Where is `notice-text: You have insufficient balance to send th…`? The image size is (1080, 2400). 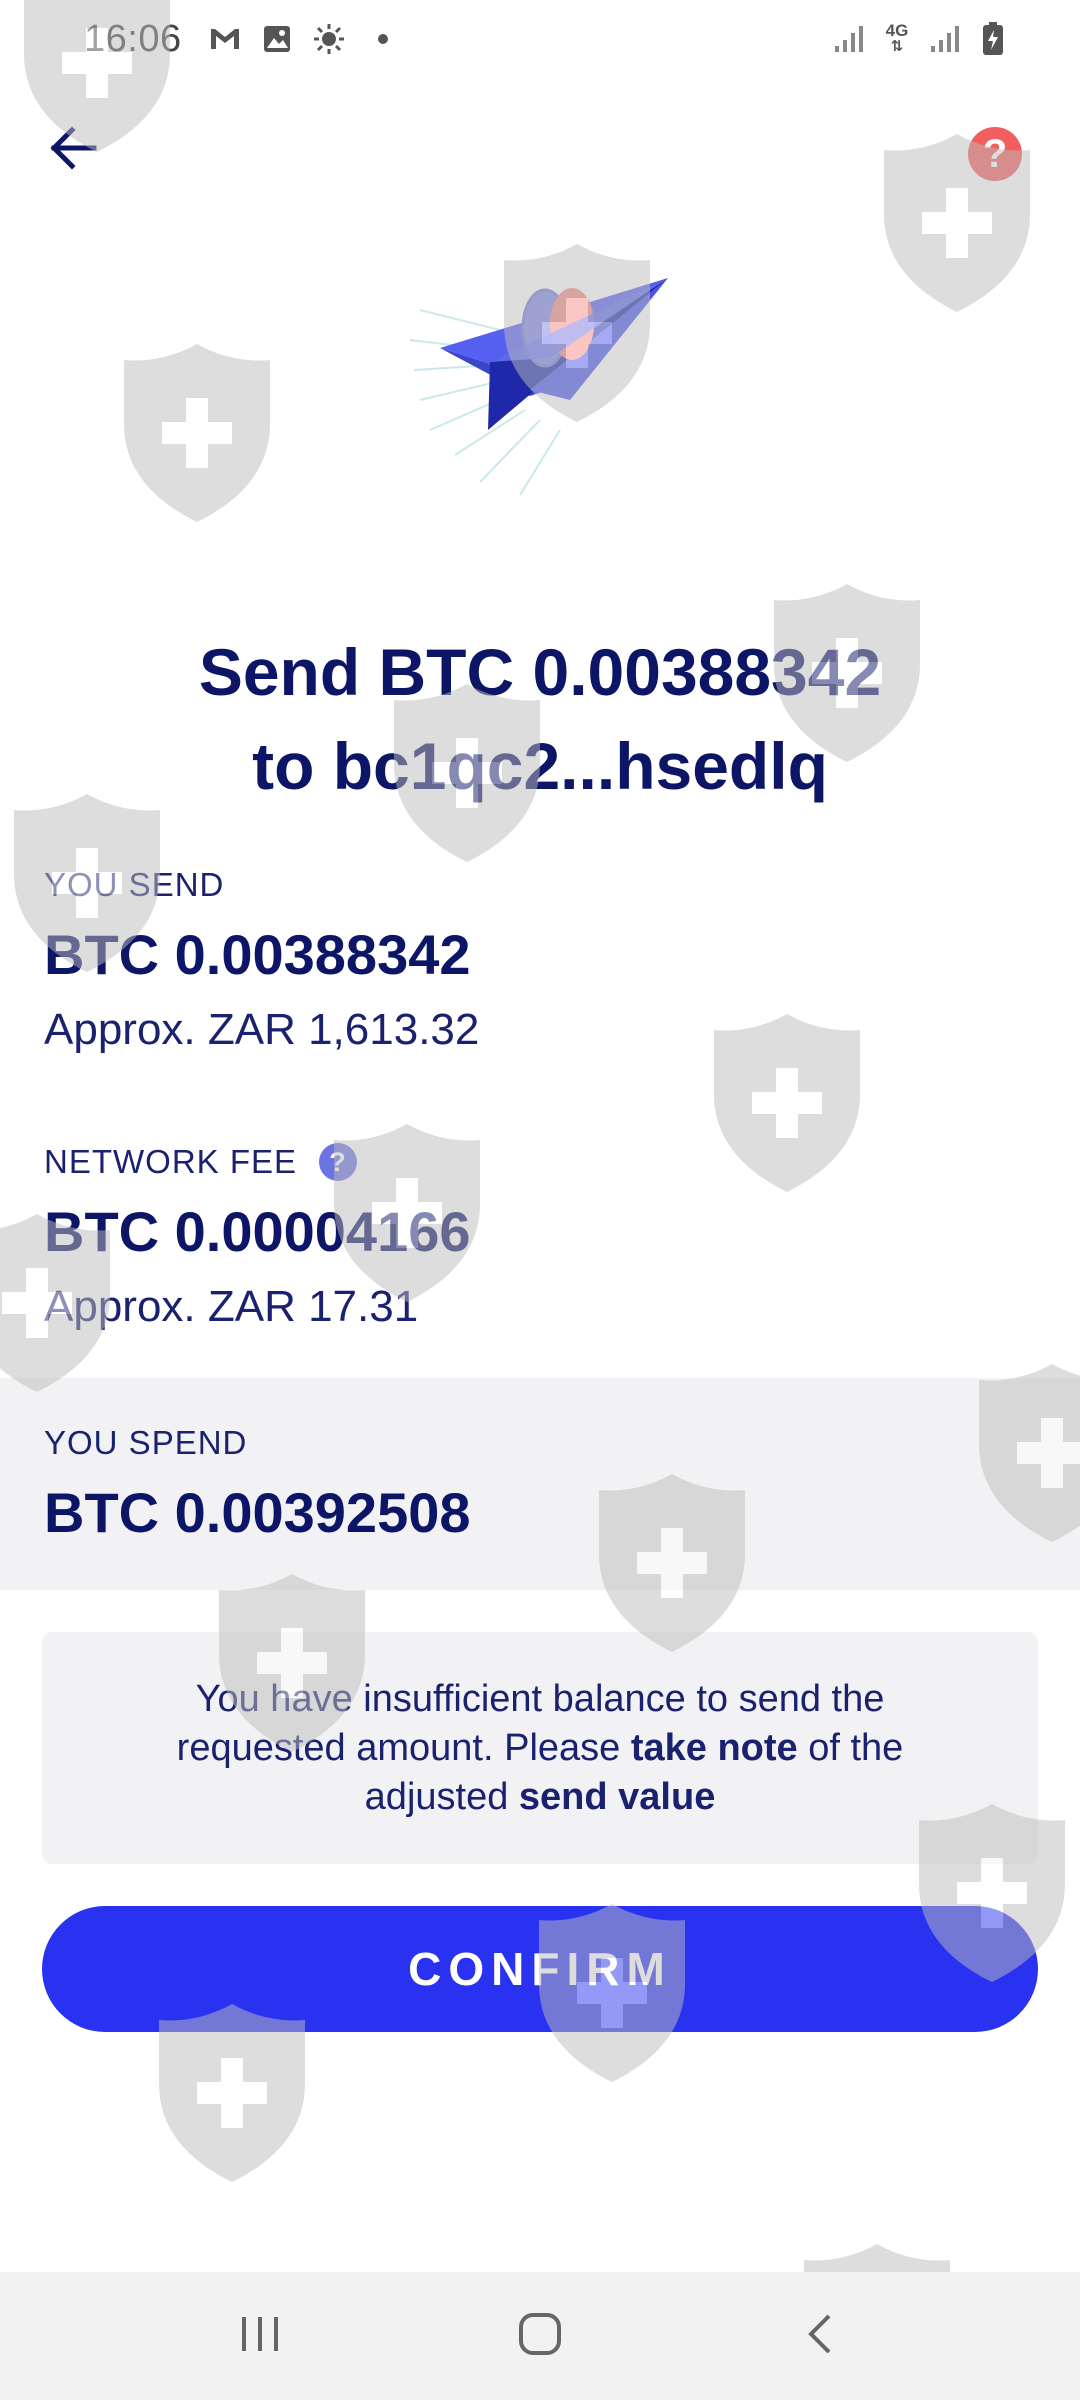
notice-text: You have insufficient balance to send th… is located at coordinates (540, 1748).